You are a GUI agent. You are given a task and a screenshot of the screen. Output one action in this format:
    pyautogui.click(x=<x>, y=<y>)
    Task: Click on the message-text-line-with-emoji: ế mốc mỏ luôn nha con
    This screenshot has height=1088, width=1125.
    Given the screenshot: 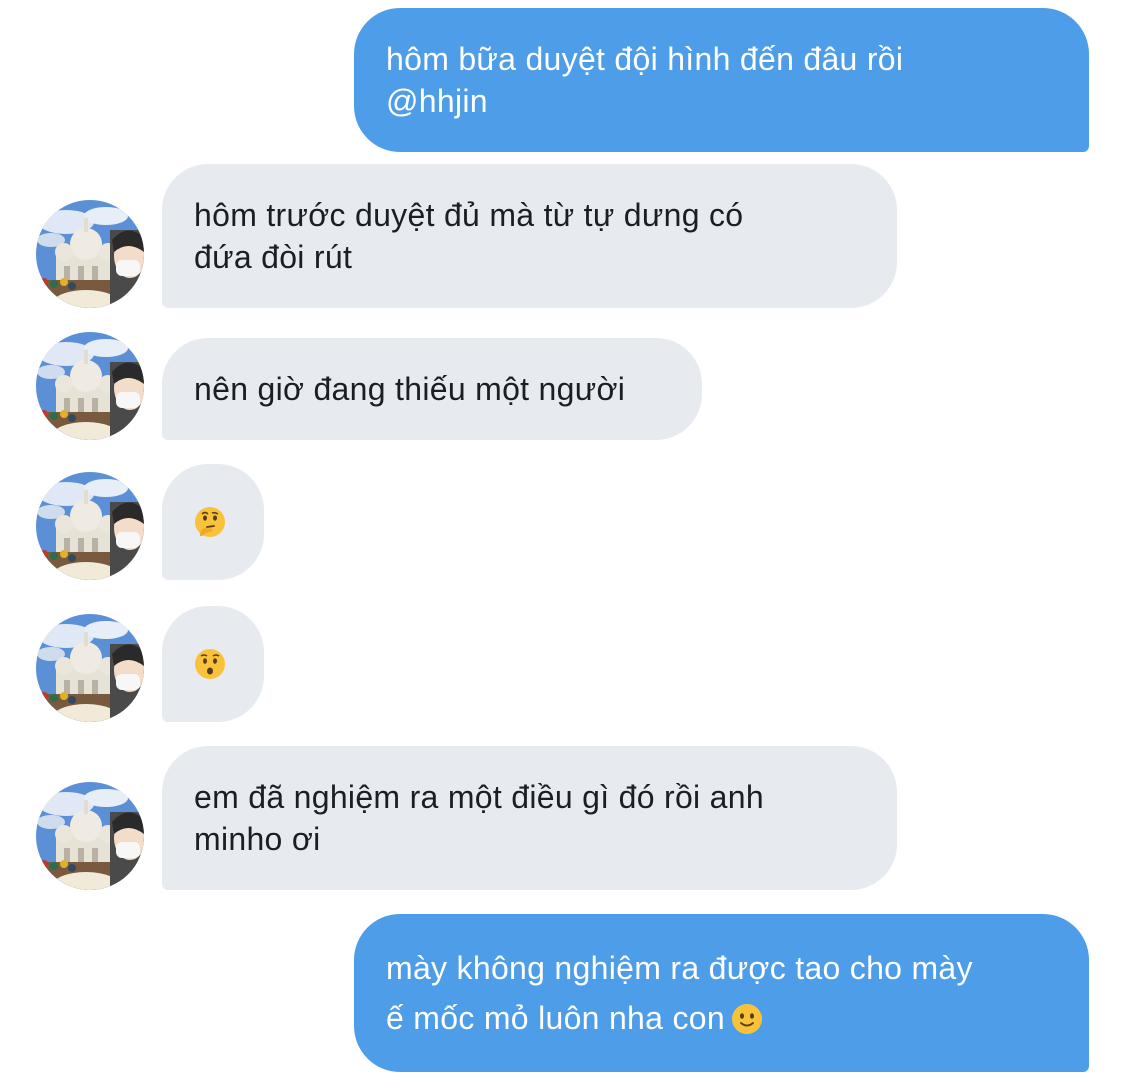 What is the action you would take?
    pyautogui.click(x=721, y=1018)
    